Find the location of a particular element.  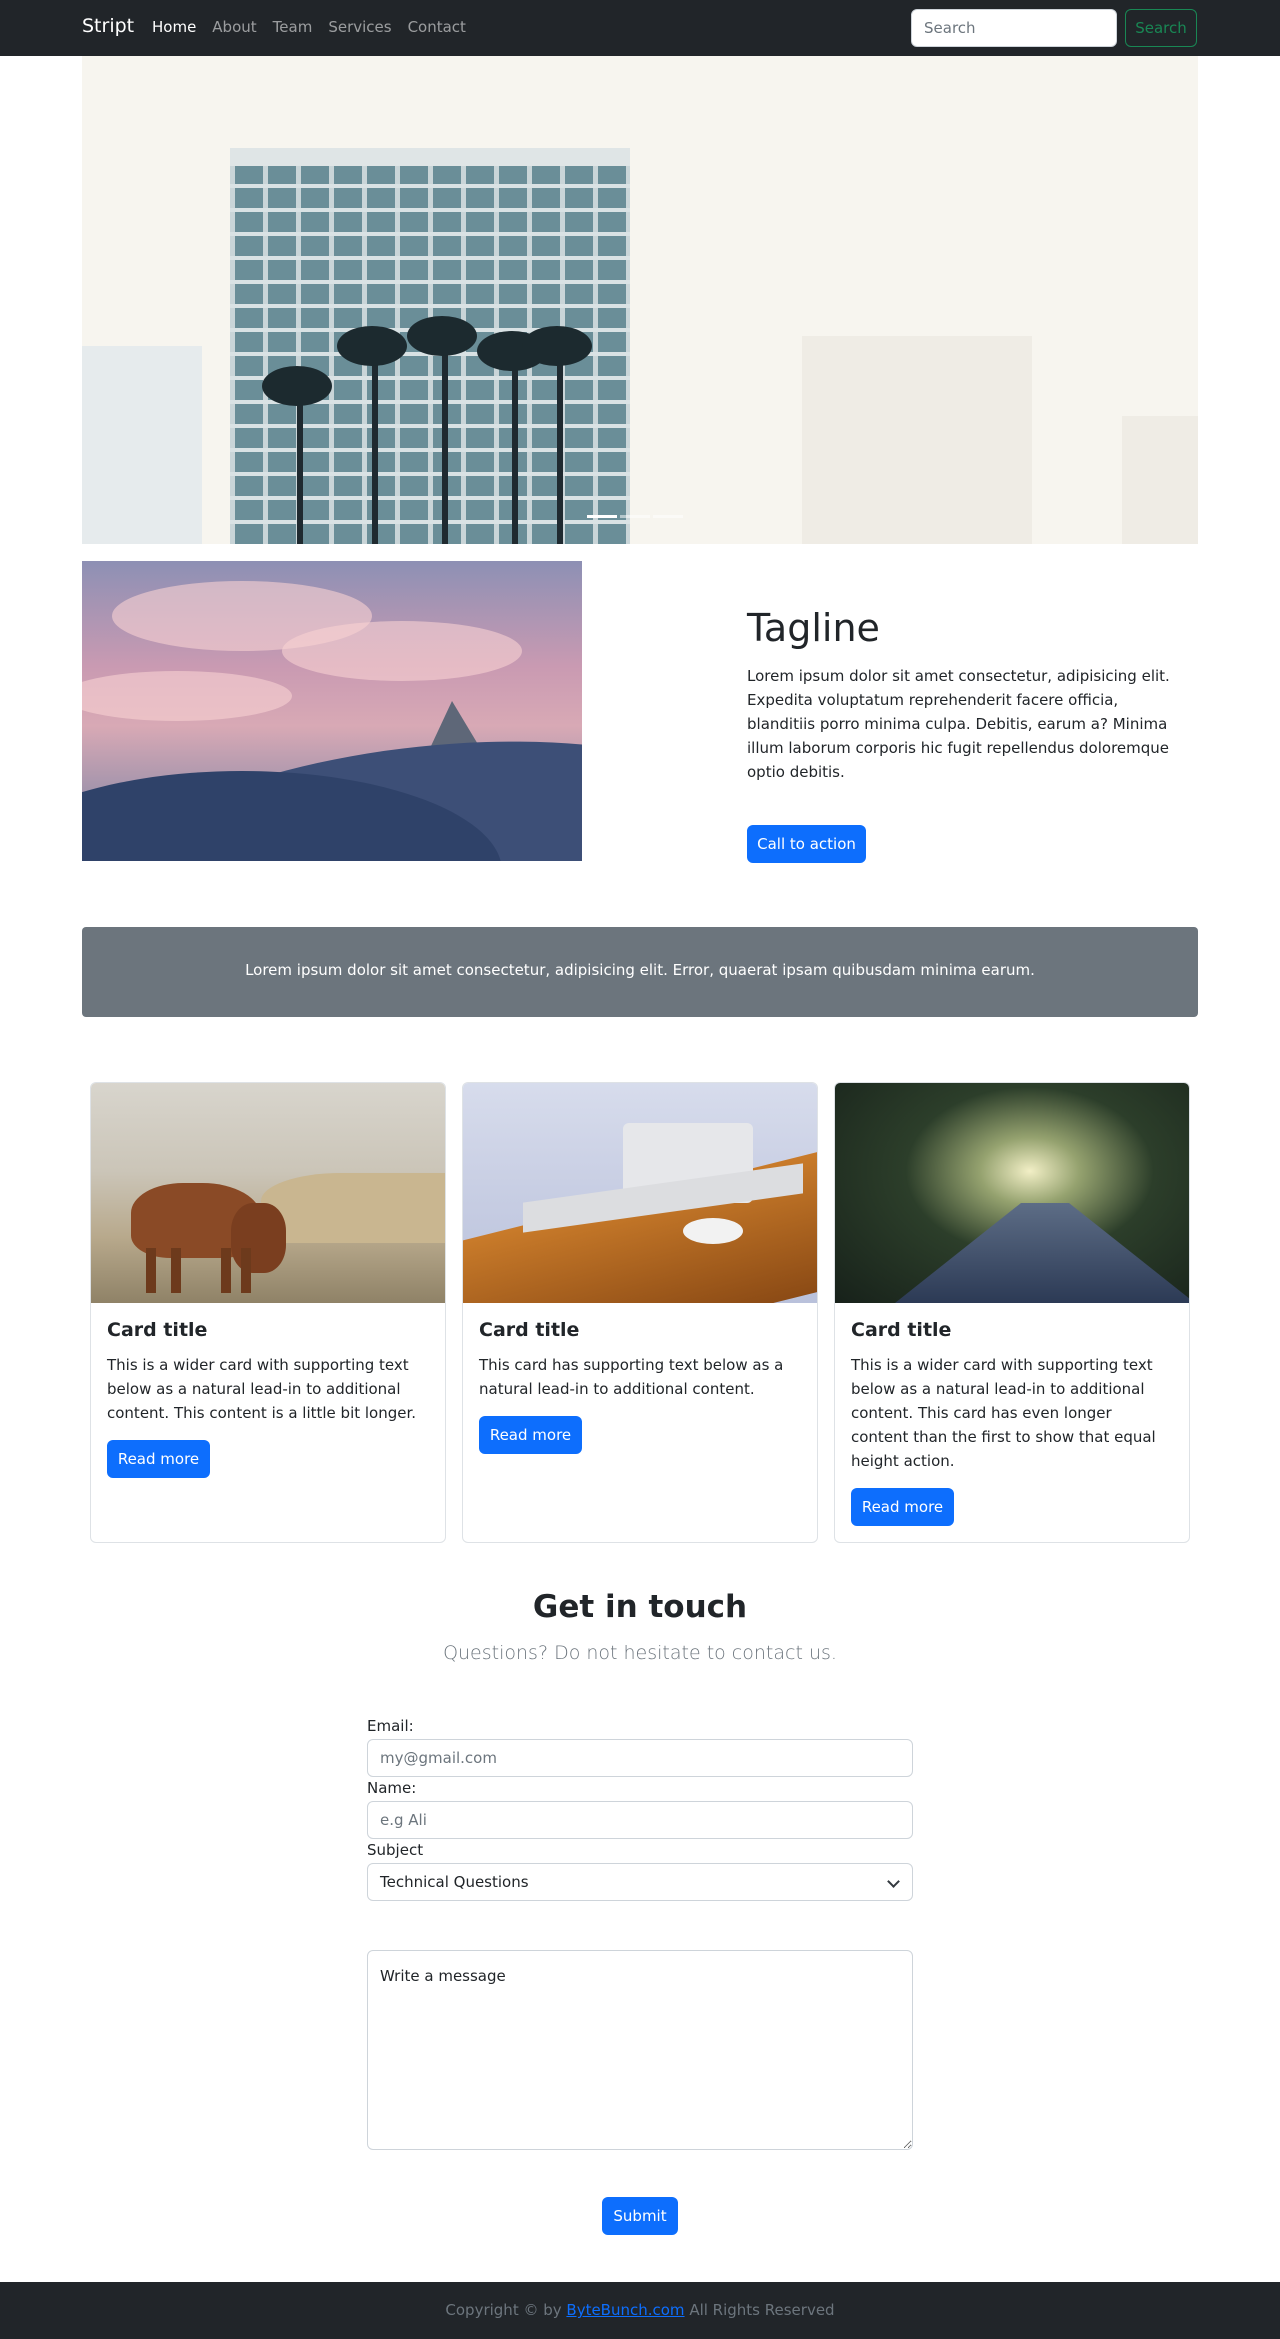

carousel-indicators is located at coordinates (635, 516).